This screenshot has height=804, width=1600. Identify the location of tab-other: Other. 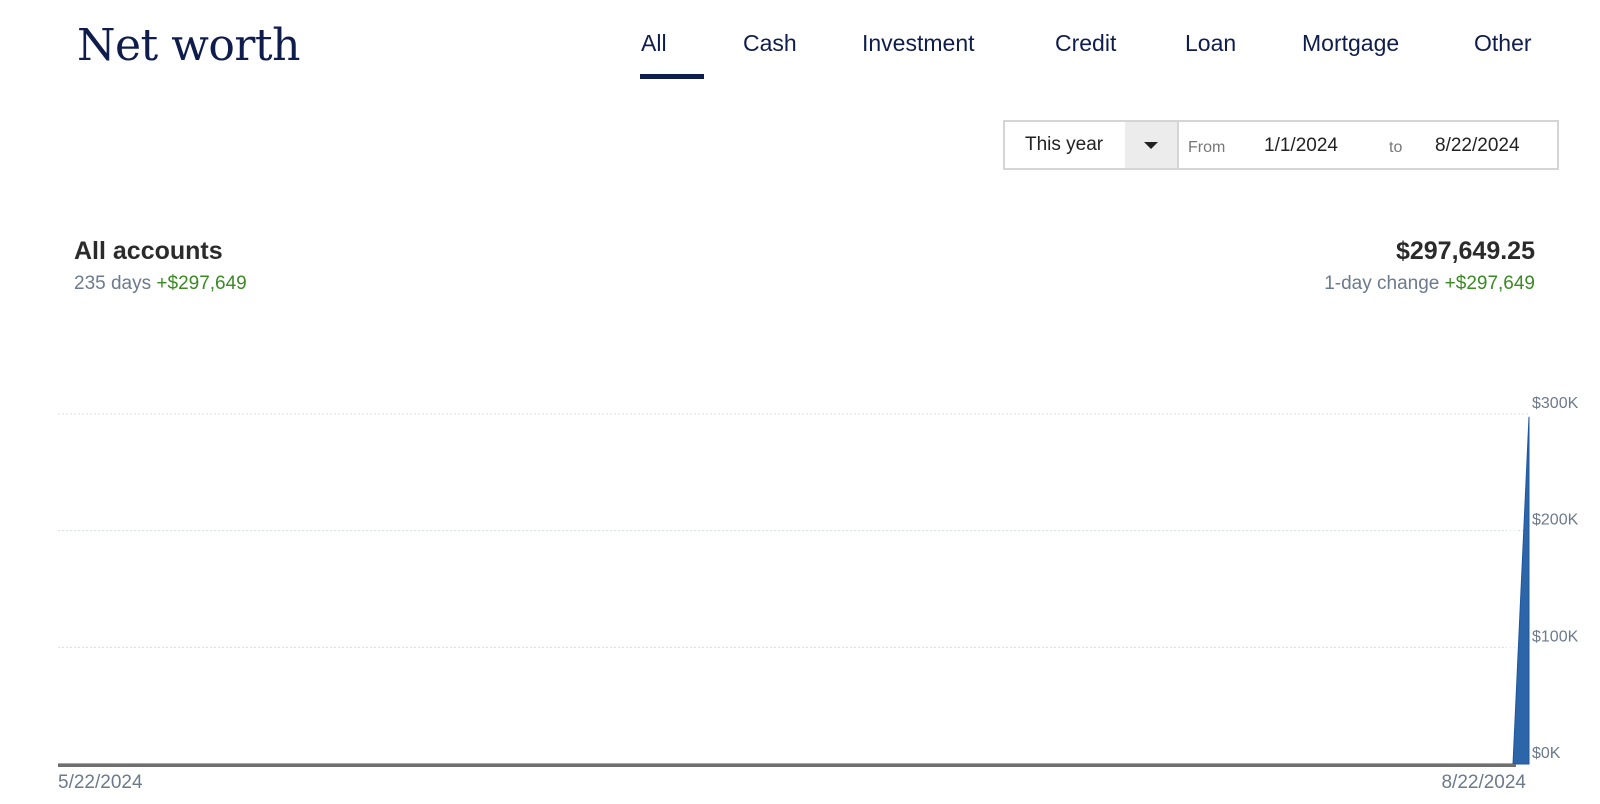
(1503, 43).